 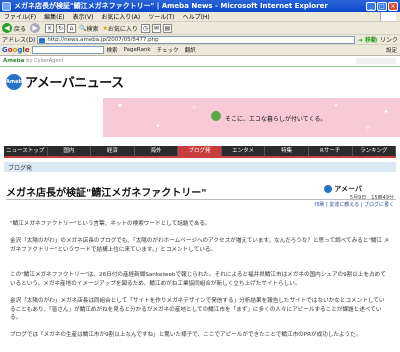 What do you see at coordinates (376, 61) in the screenshot?
I see `header-search-area` at bounding box center [376, 61].